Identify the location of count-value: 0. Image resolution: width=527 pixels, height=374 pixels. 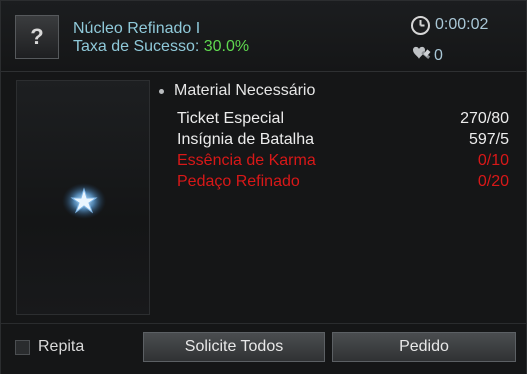
(438, 55).